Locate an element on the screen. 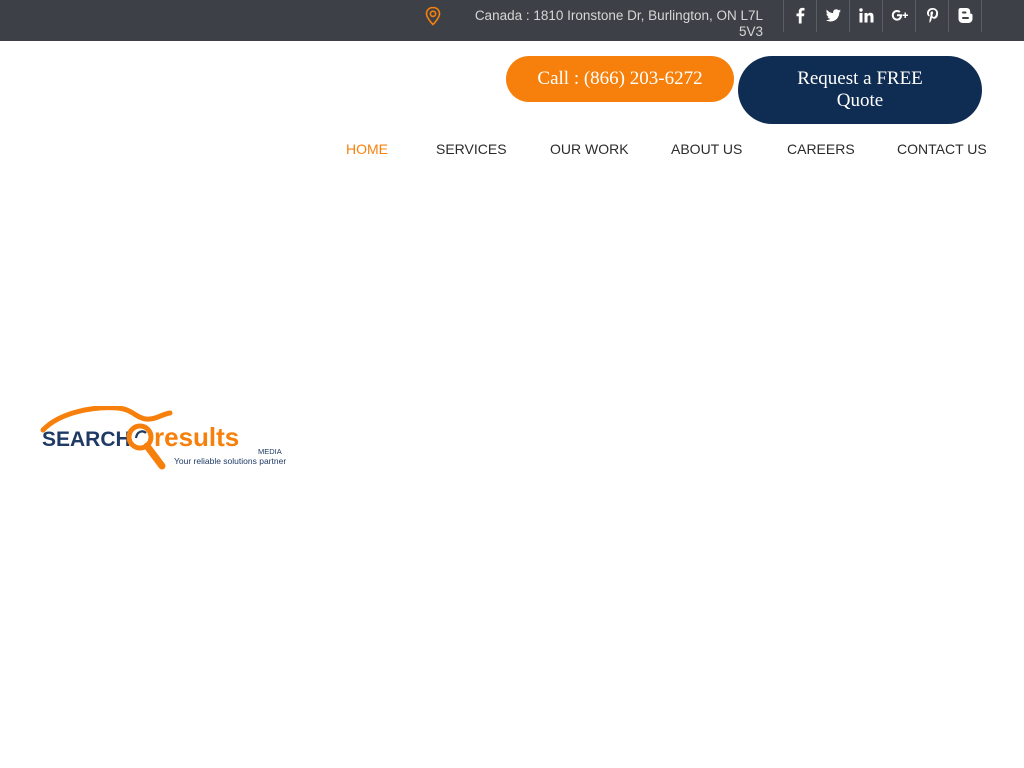  facebook-icon is located at coordinates (800, 15).